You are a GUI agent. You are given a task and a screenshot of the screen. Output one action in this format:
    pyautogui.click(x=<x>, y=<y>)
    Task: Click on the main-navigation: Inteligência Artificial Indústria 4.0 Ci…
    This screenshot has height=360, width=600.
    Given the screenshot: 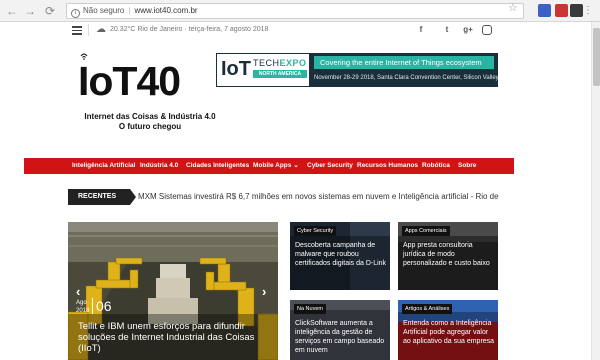 What is the action you would take?
    pyautogui.click(x=269, y=166)
    